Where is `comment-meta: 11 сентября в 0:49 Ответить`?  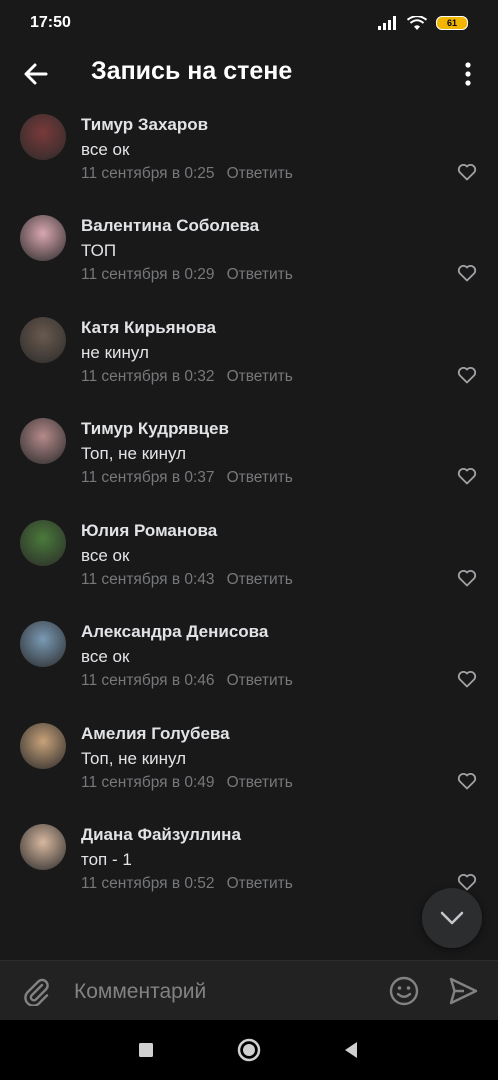
comment-meta: 11 сентября в 0:49 Ответить is located at coordinates (187, 783).